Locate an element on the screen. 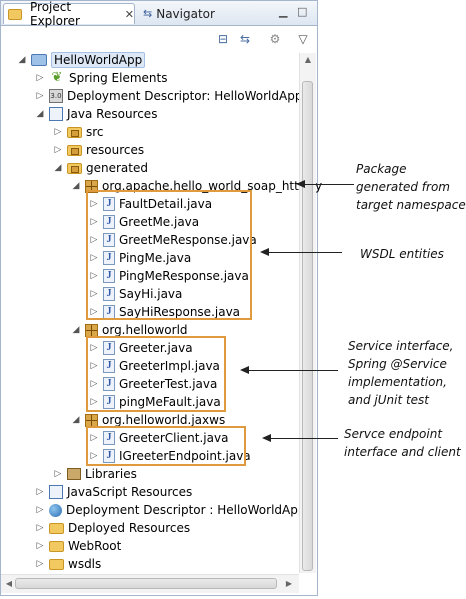  endpoint-annotation: Servce endpoint interface and client is located at coordinates (402, 443).